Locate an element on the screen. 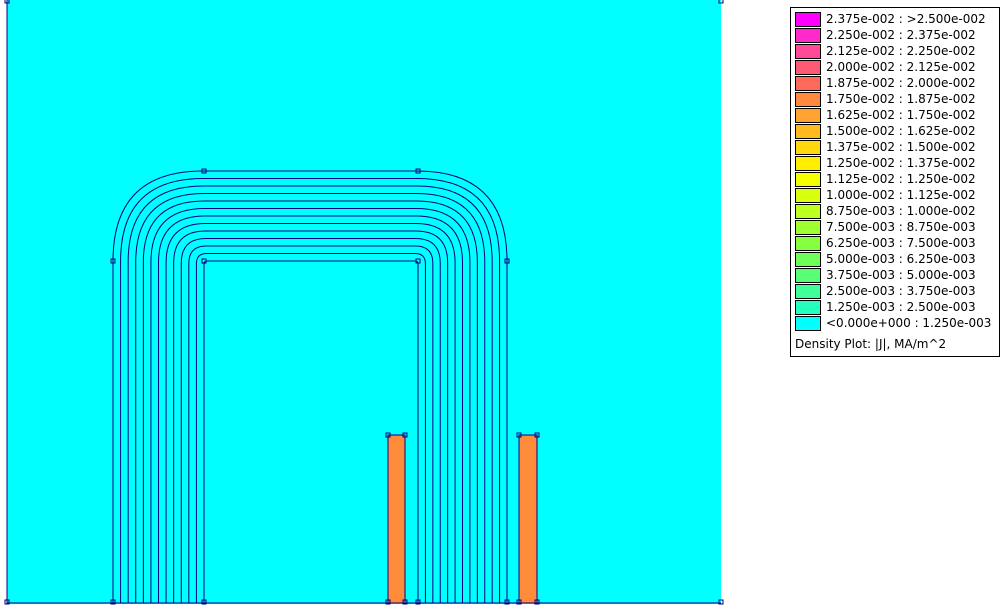 The image size is (1008, 608). legend-row: 1.125e-002 : 1.250e-002 is located at coordinates (895, 179).